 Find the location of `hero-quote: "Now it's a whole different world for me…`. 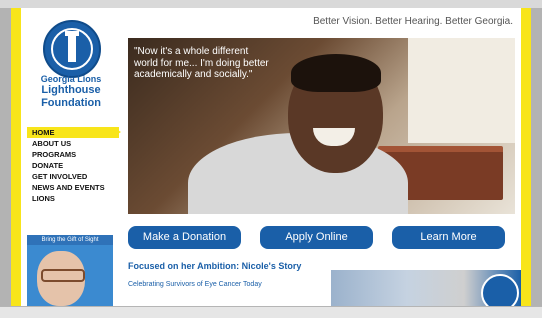

hero-quote: "Now it's a whole different world for me… is located at coordinates (201, 63).